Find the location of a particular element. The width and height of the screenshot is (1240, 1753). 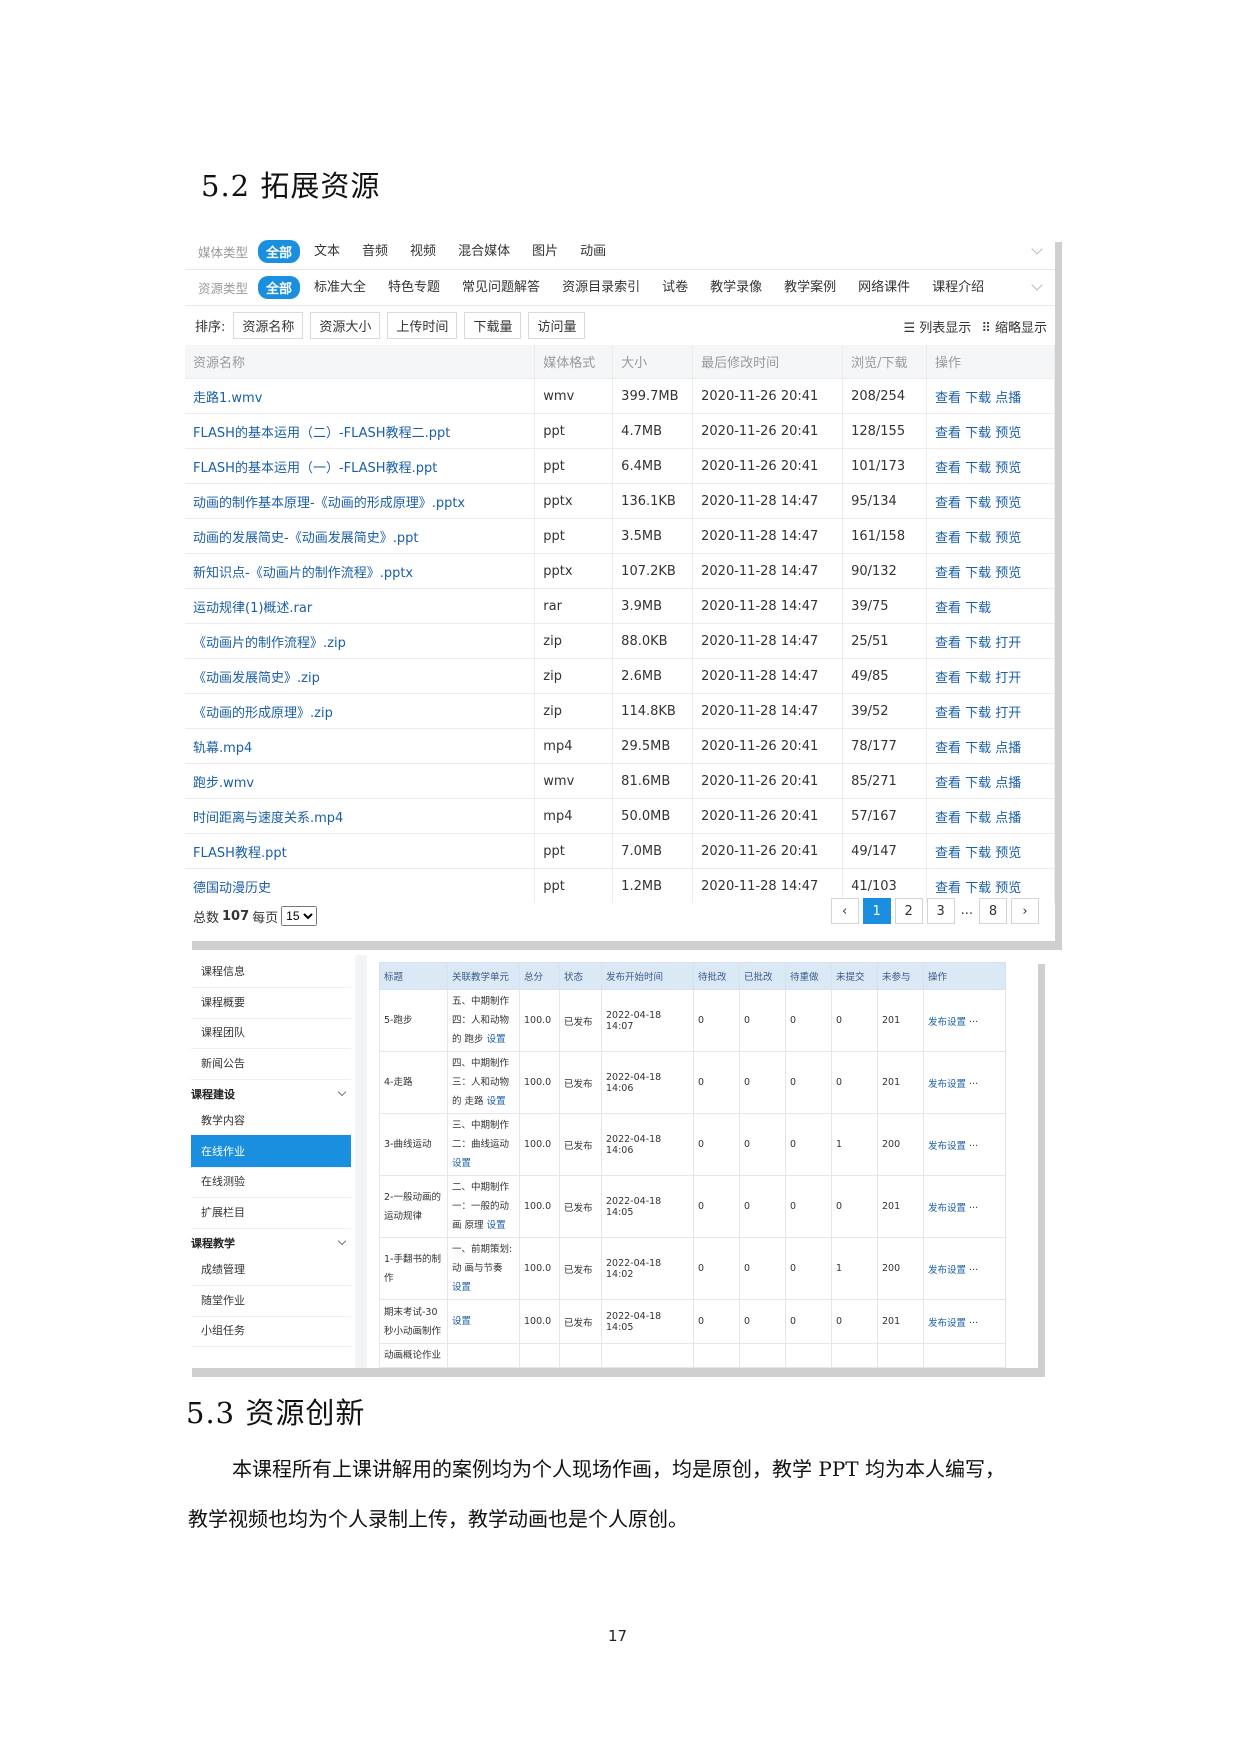

resource-type-chip: 常见问题解答 is located at coordinates (501, 287).